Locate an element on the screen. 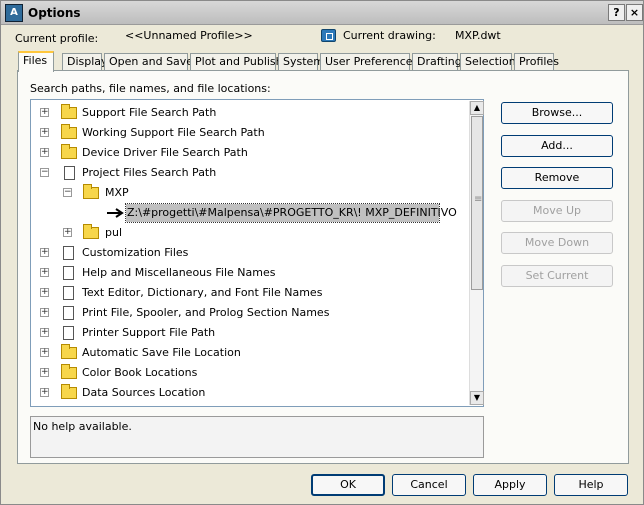 The image size is (644, 505). tree-row-customization-files: + Customization Files is located at coordinates (251, 253).